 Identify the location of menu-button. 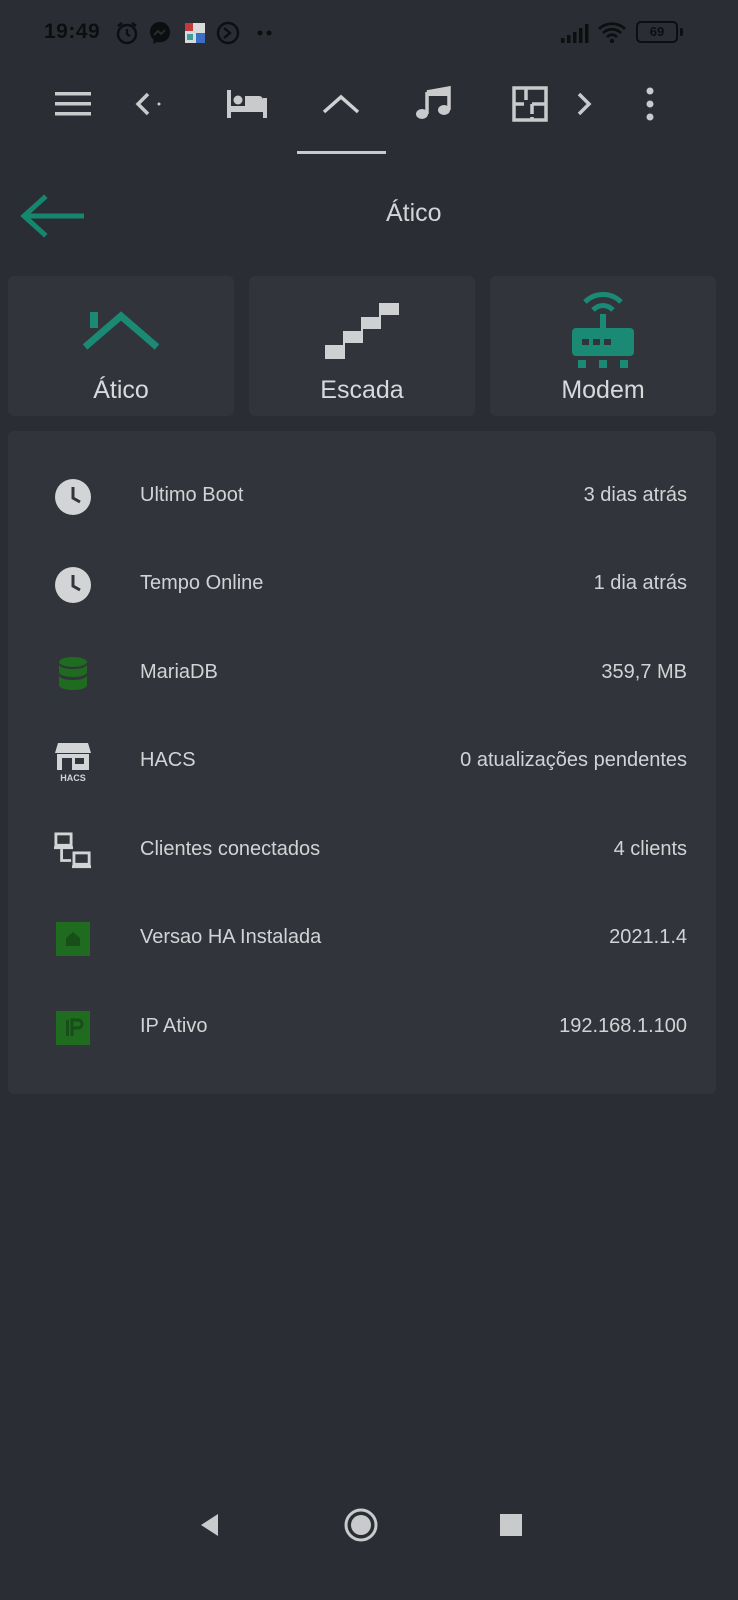
(73, 104).